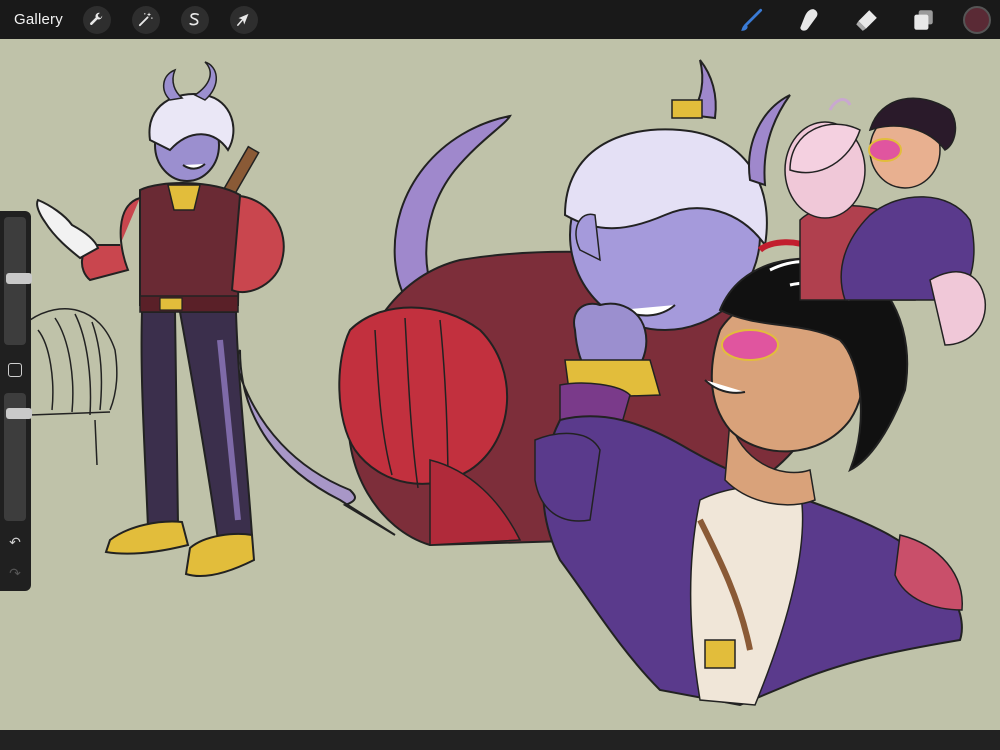 This screenshot has width=1000, height=750. I want to click on arrow-cursor-icon, so click(243, 19).